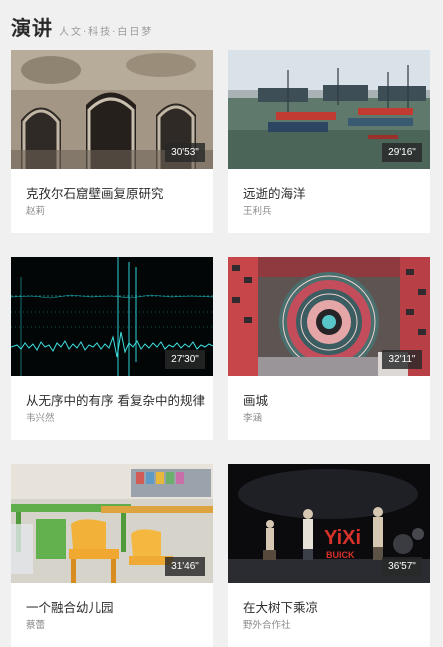  What do you see at coordinates (402, 359) in the screenshot?
I see `duration-badge: 32'11"` at bounding box center [402, 359].